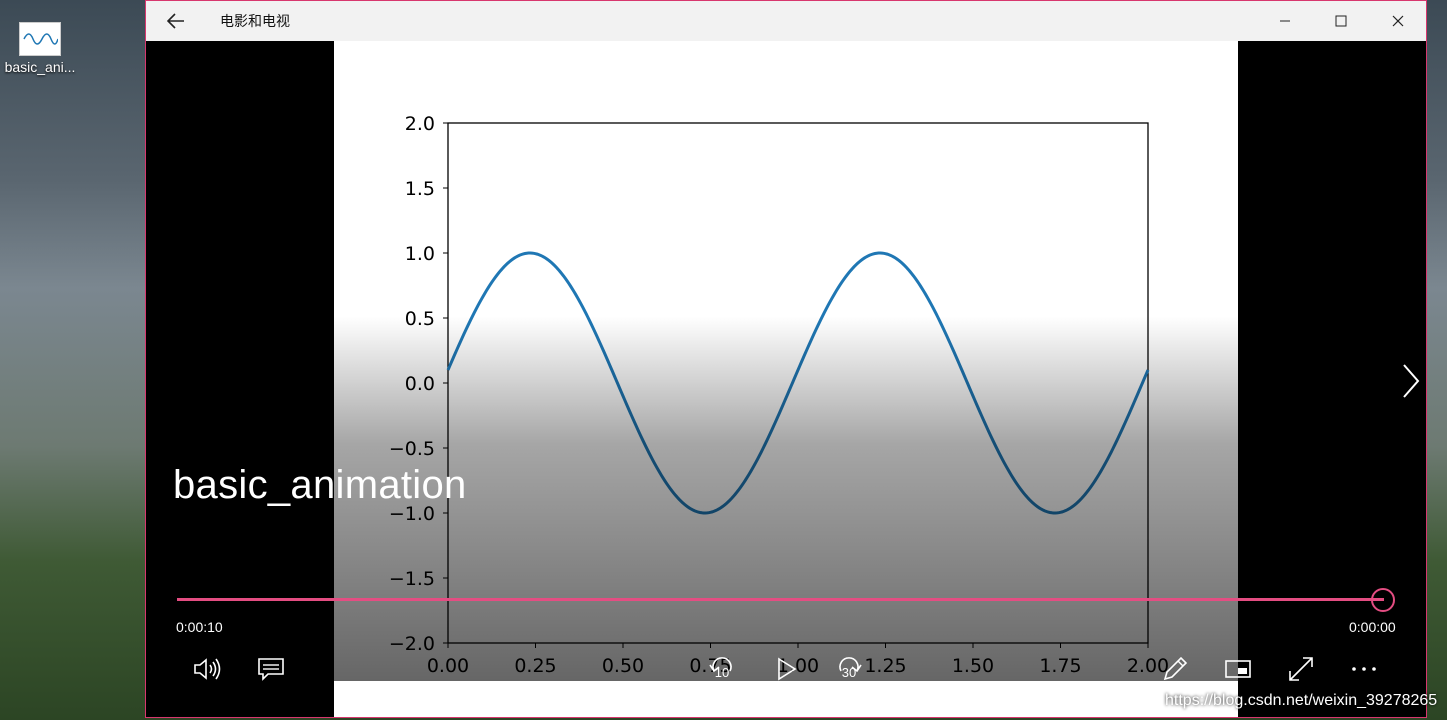  Describe the element at coordinates (1411, 381) in the screenshot. I see `chevron-right-icon` at that location.